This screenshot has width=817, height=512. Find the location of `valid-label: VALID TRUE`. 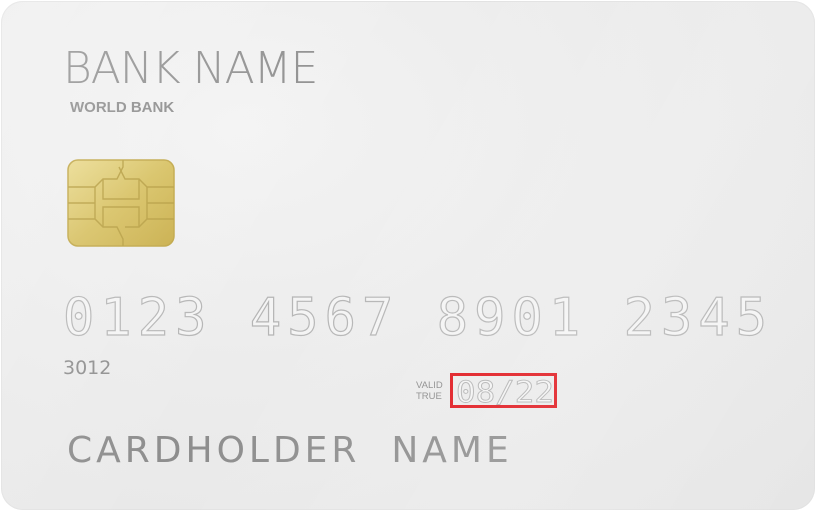

valid-label: VALID TRUE is located at coordinates (429, 391).